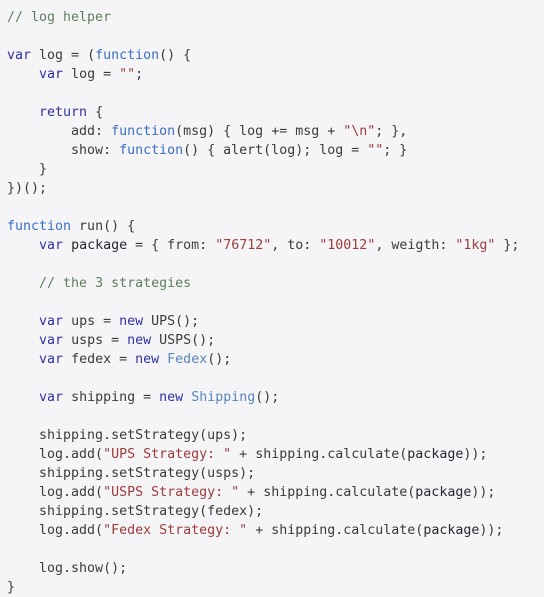 This screenshot has height=597, width=544. Describe the element at coordinates (175, 530) in the screenshot. I see `code-token-string: "Fedex Strategy: "` at that location.